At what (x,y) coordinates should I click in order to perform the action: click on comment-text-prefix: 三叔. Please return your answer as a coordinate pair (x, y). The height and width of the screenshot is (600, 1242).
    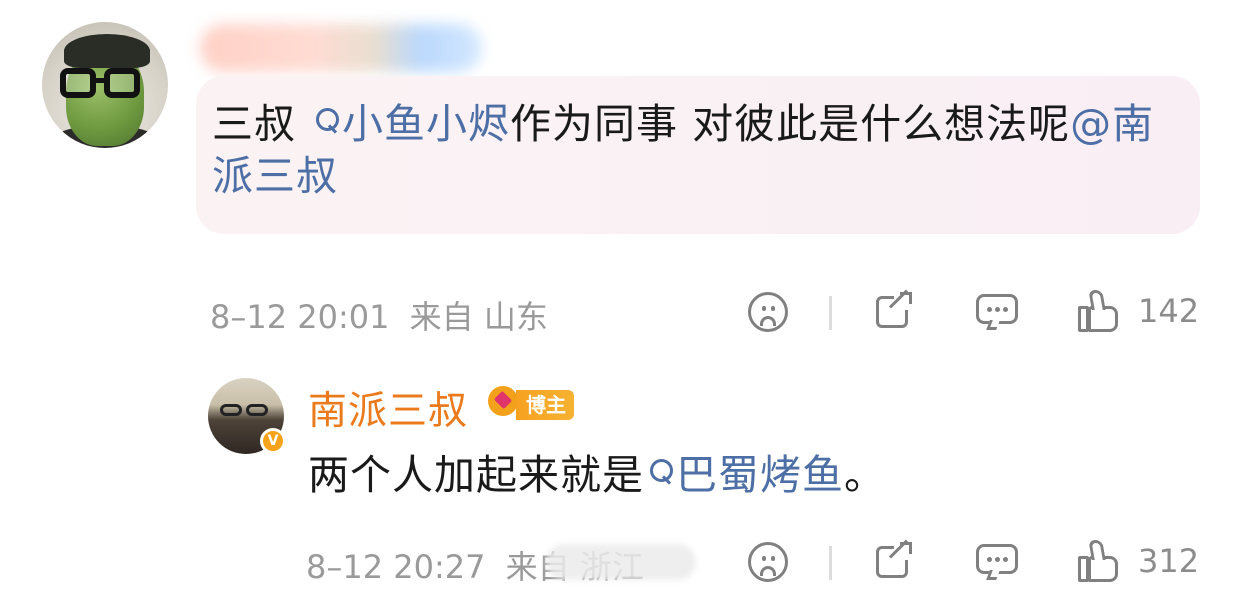
    Looking at the image, I should click on (261, 124).